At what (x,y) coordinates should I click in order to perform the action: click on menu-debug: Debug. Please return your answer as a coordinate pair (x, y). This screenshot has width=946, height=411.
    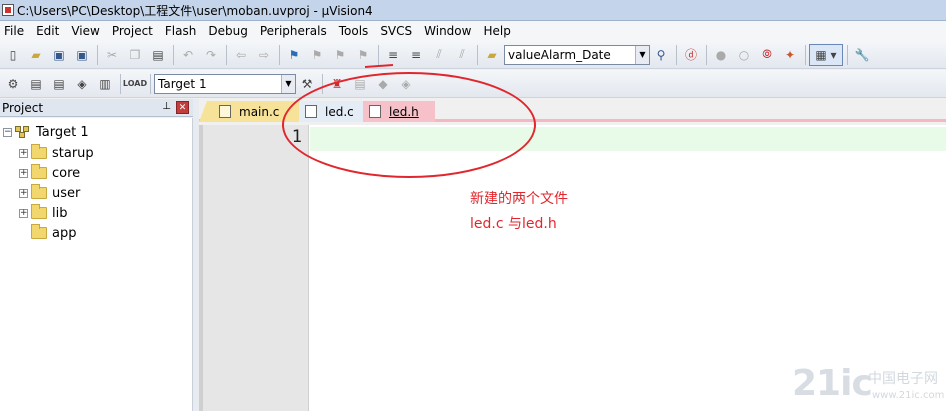
    Looking at the image, I should click on (229, 31).